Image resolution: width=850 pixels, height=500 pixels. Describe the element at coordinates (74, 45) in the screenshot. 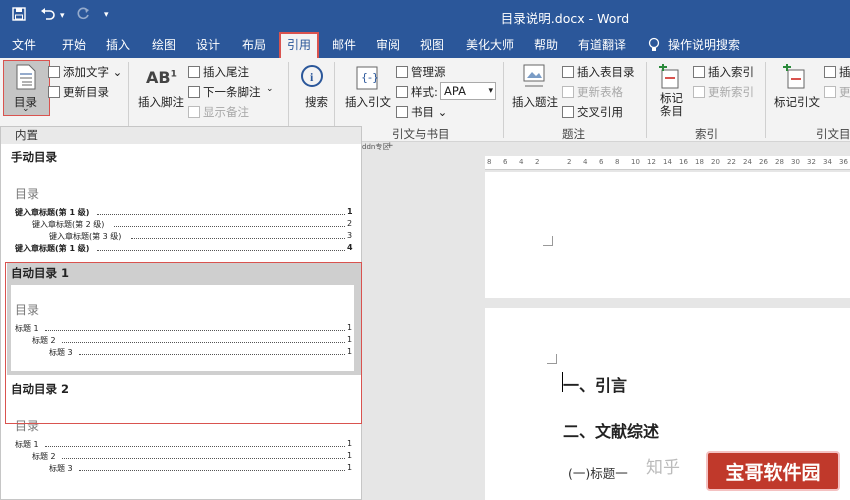

I see `tab-home: 开始` at that location.